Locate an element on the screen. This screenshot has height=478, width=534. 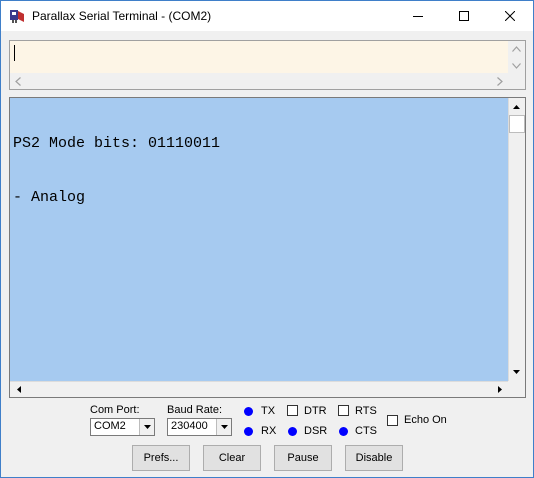
baud-rate-select: 230400 is located at coordinates (199, 427).